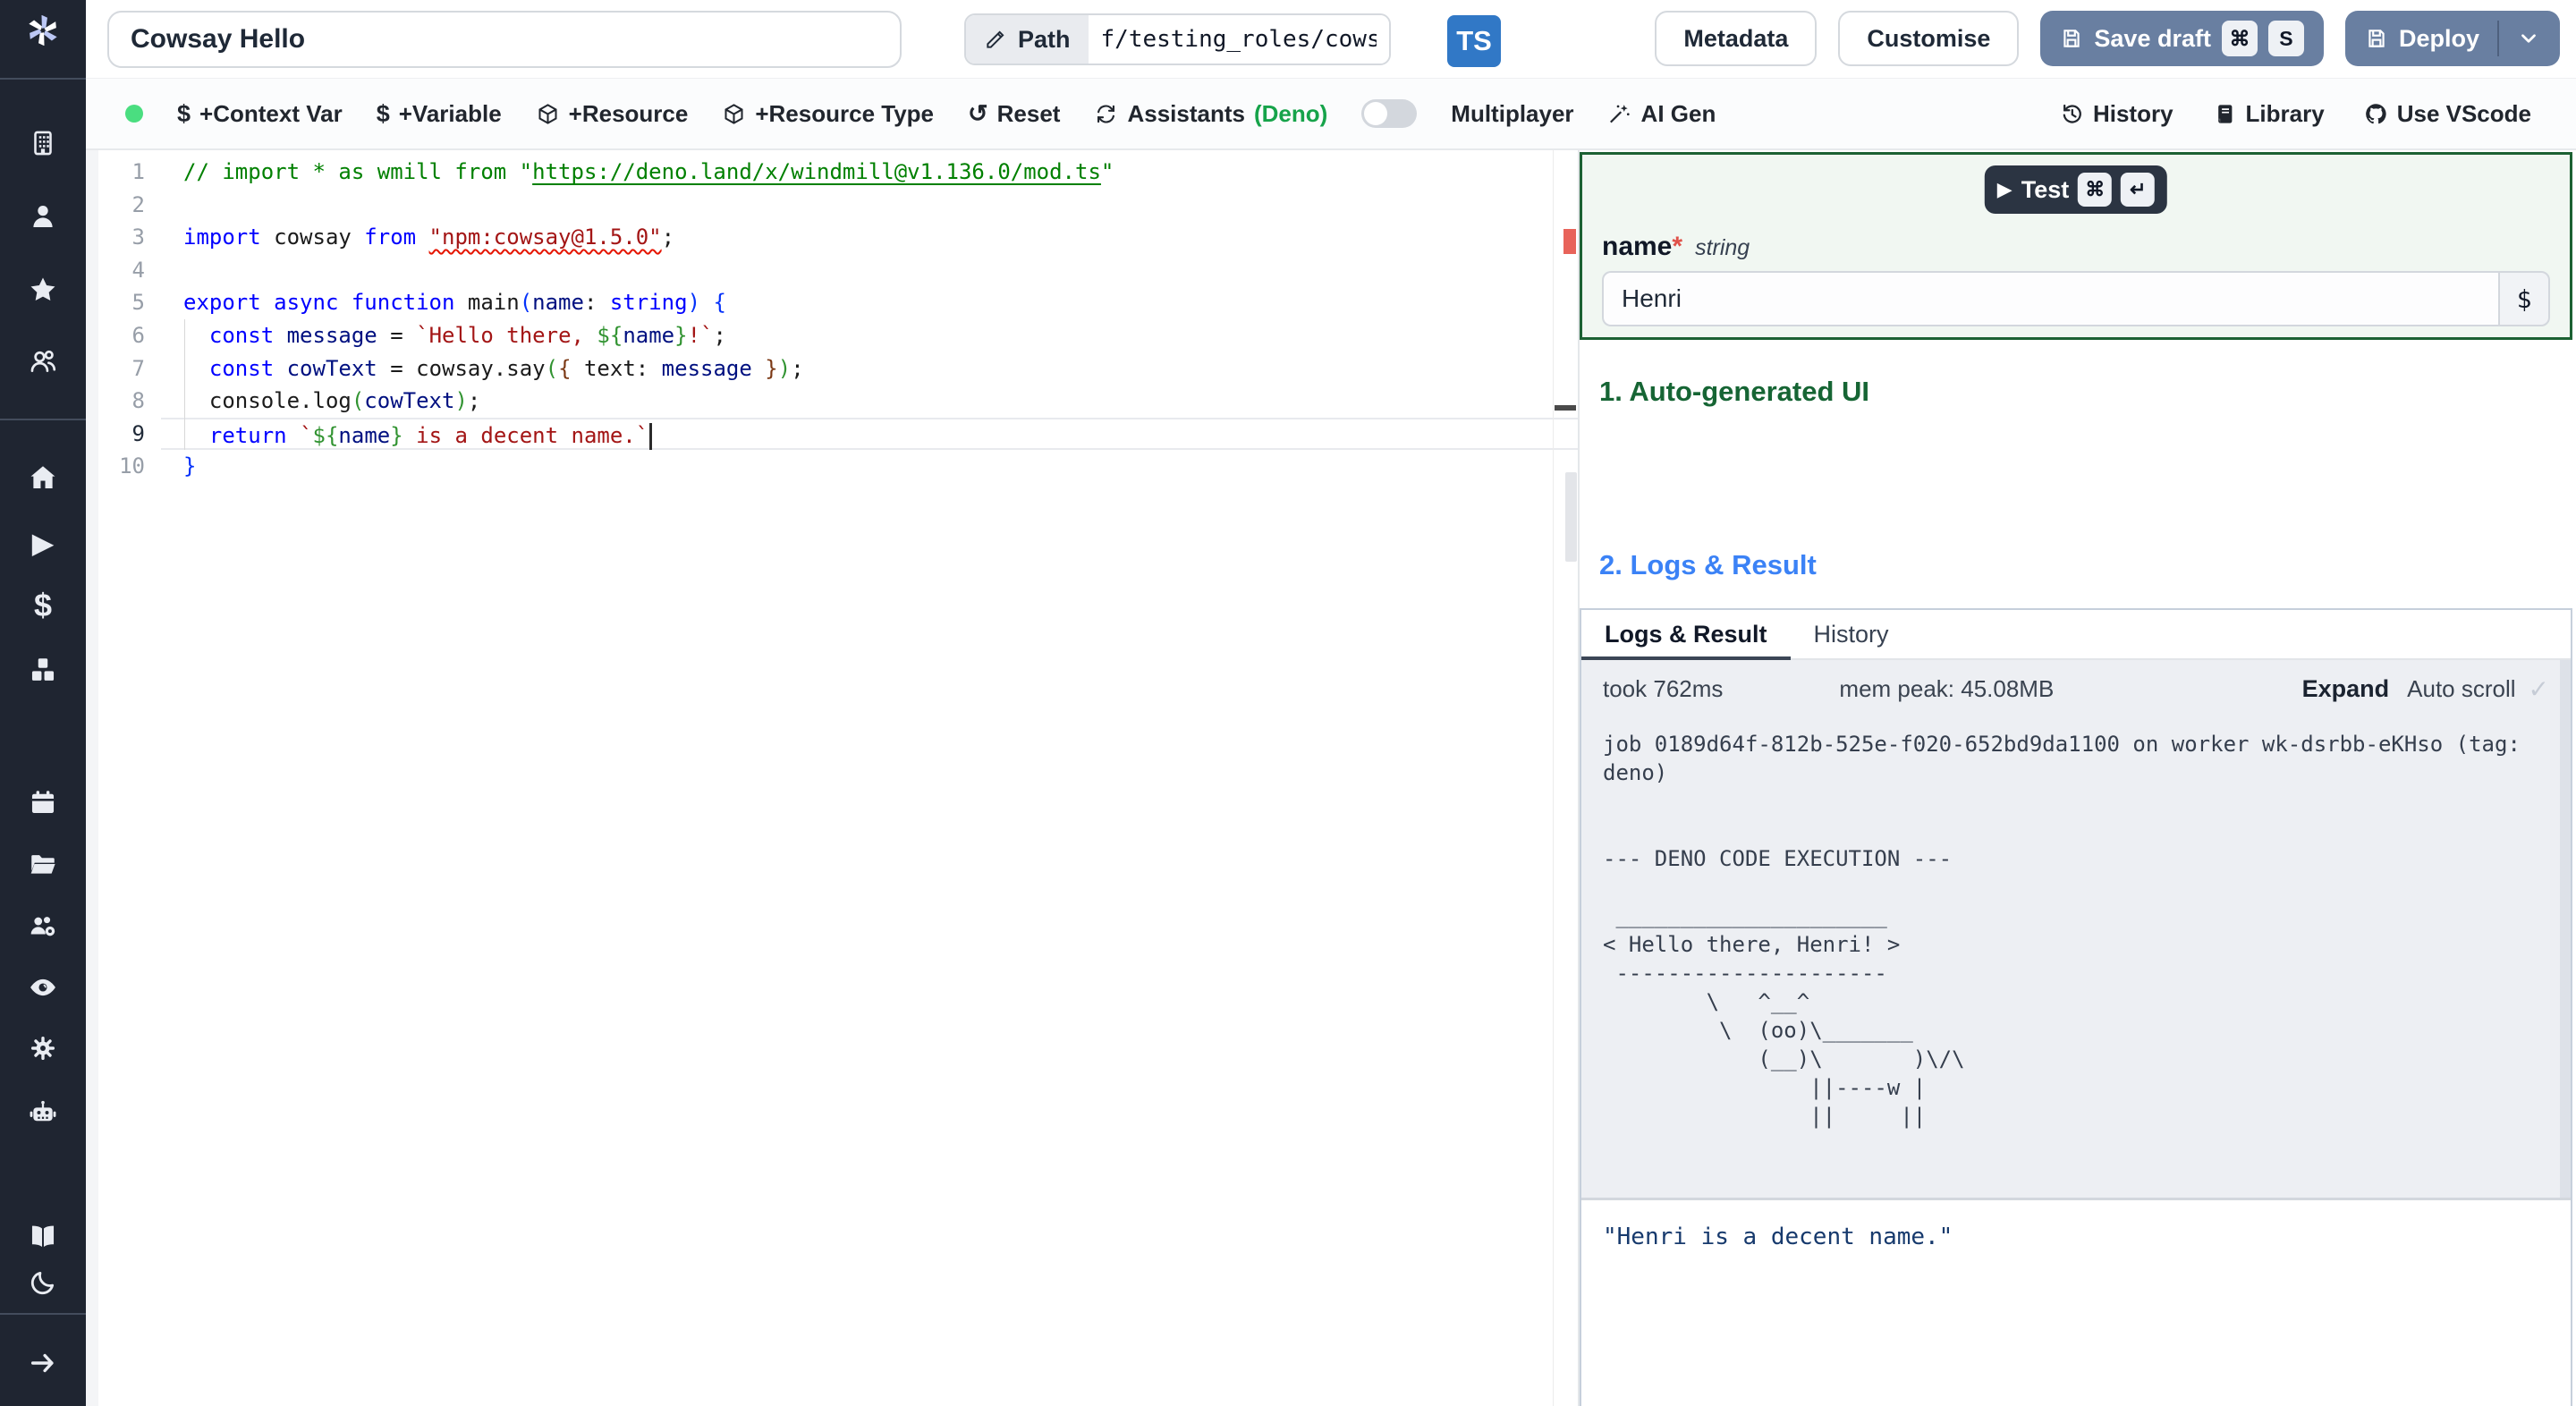 The image size is (2576, 1406). What do you see at coordinates (869, 336) in the screenshot?
I see `code-line: const message = `Hello there, ${name}!`;` at bounding box center [869, 336].